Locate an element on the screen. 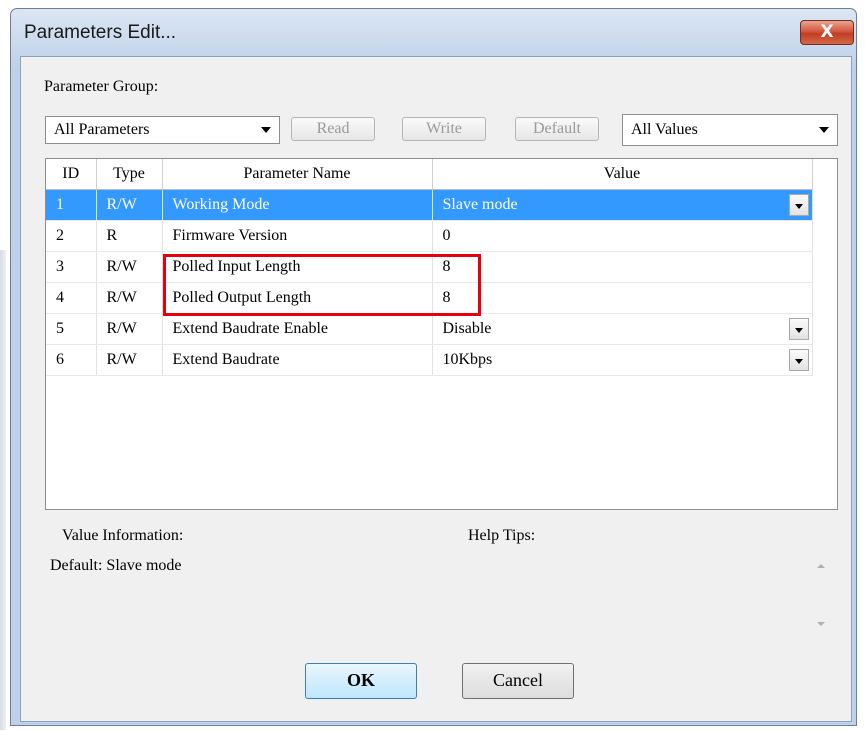  annotation-highlight-box is located at coordinates (322, 285).